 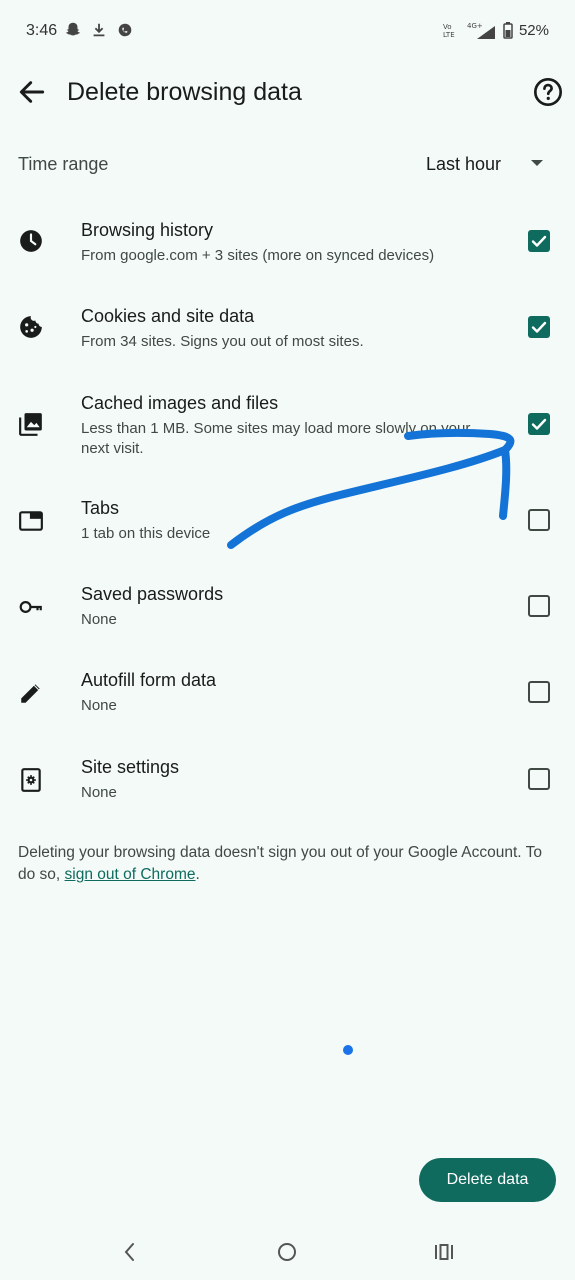 I want to click on nav-home-icon, so click(x=287, y=1252).